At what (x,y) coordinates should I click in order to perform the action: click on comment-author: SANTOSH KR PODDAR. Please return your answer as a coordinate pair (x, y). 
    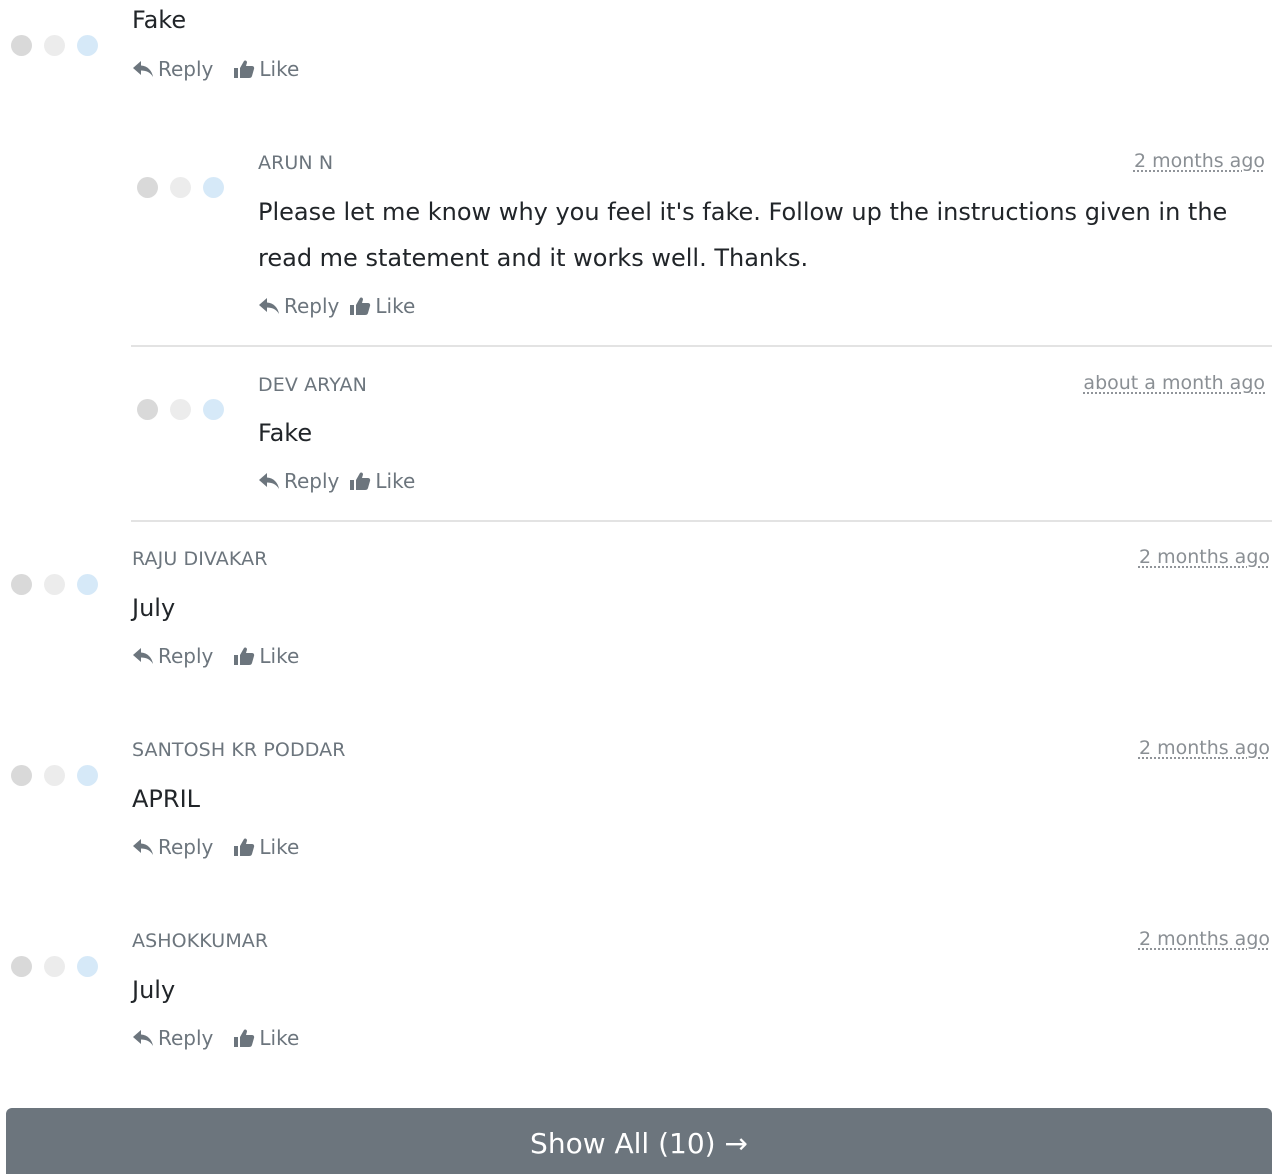
    Looking at the image, I should click on (239, 750).